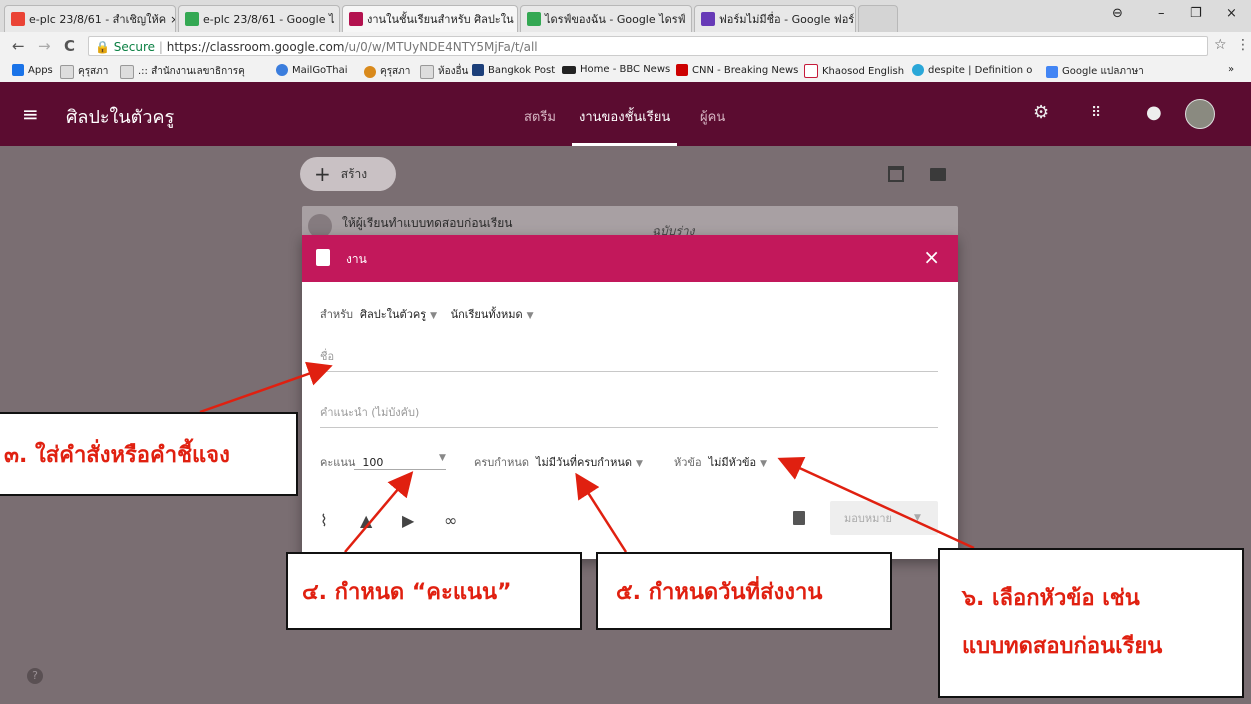 The width and height of the screenshot is (1251, 704). Describe the element at coordinates (513, 70) in the screenshot. I see `bookmark-item: Bangkok Post` at that location.